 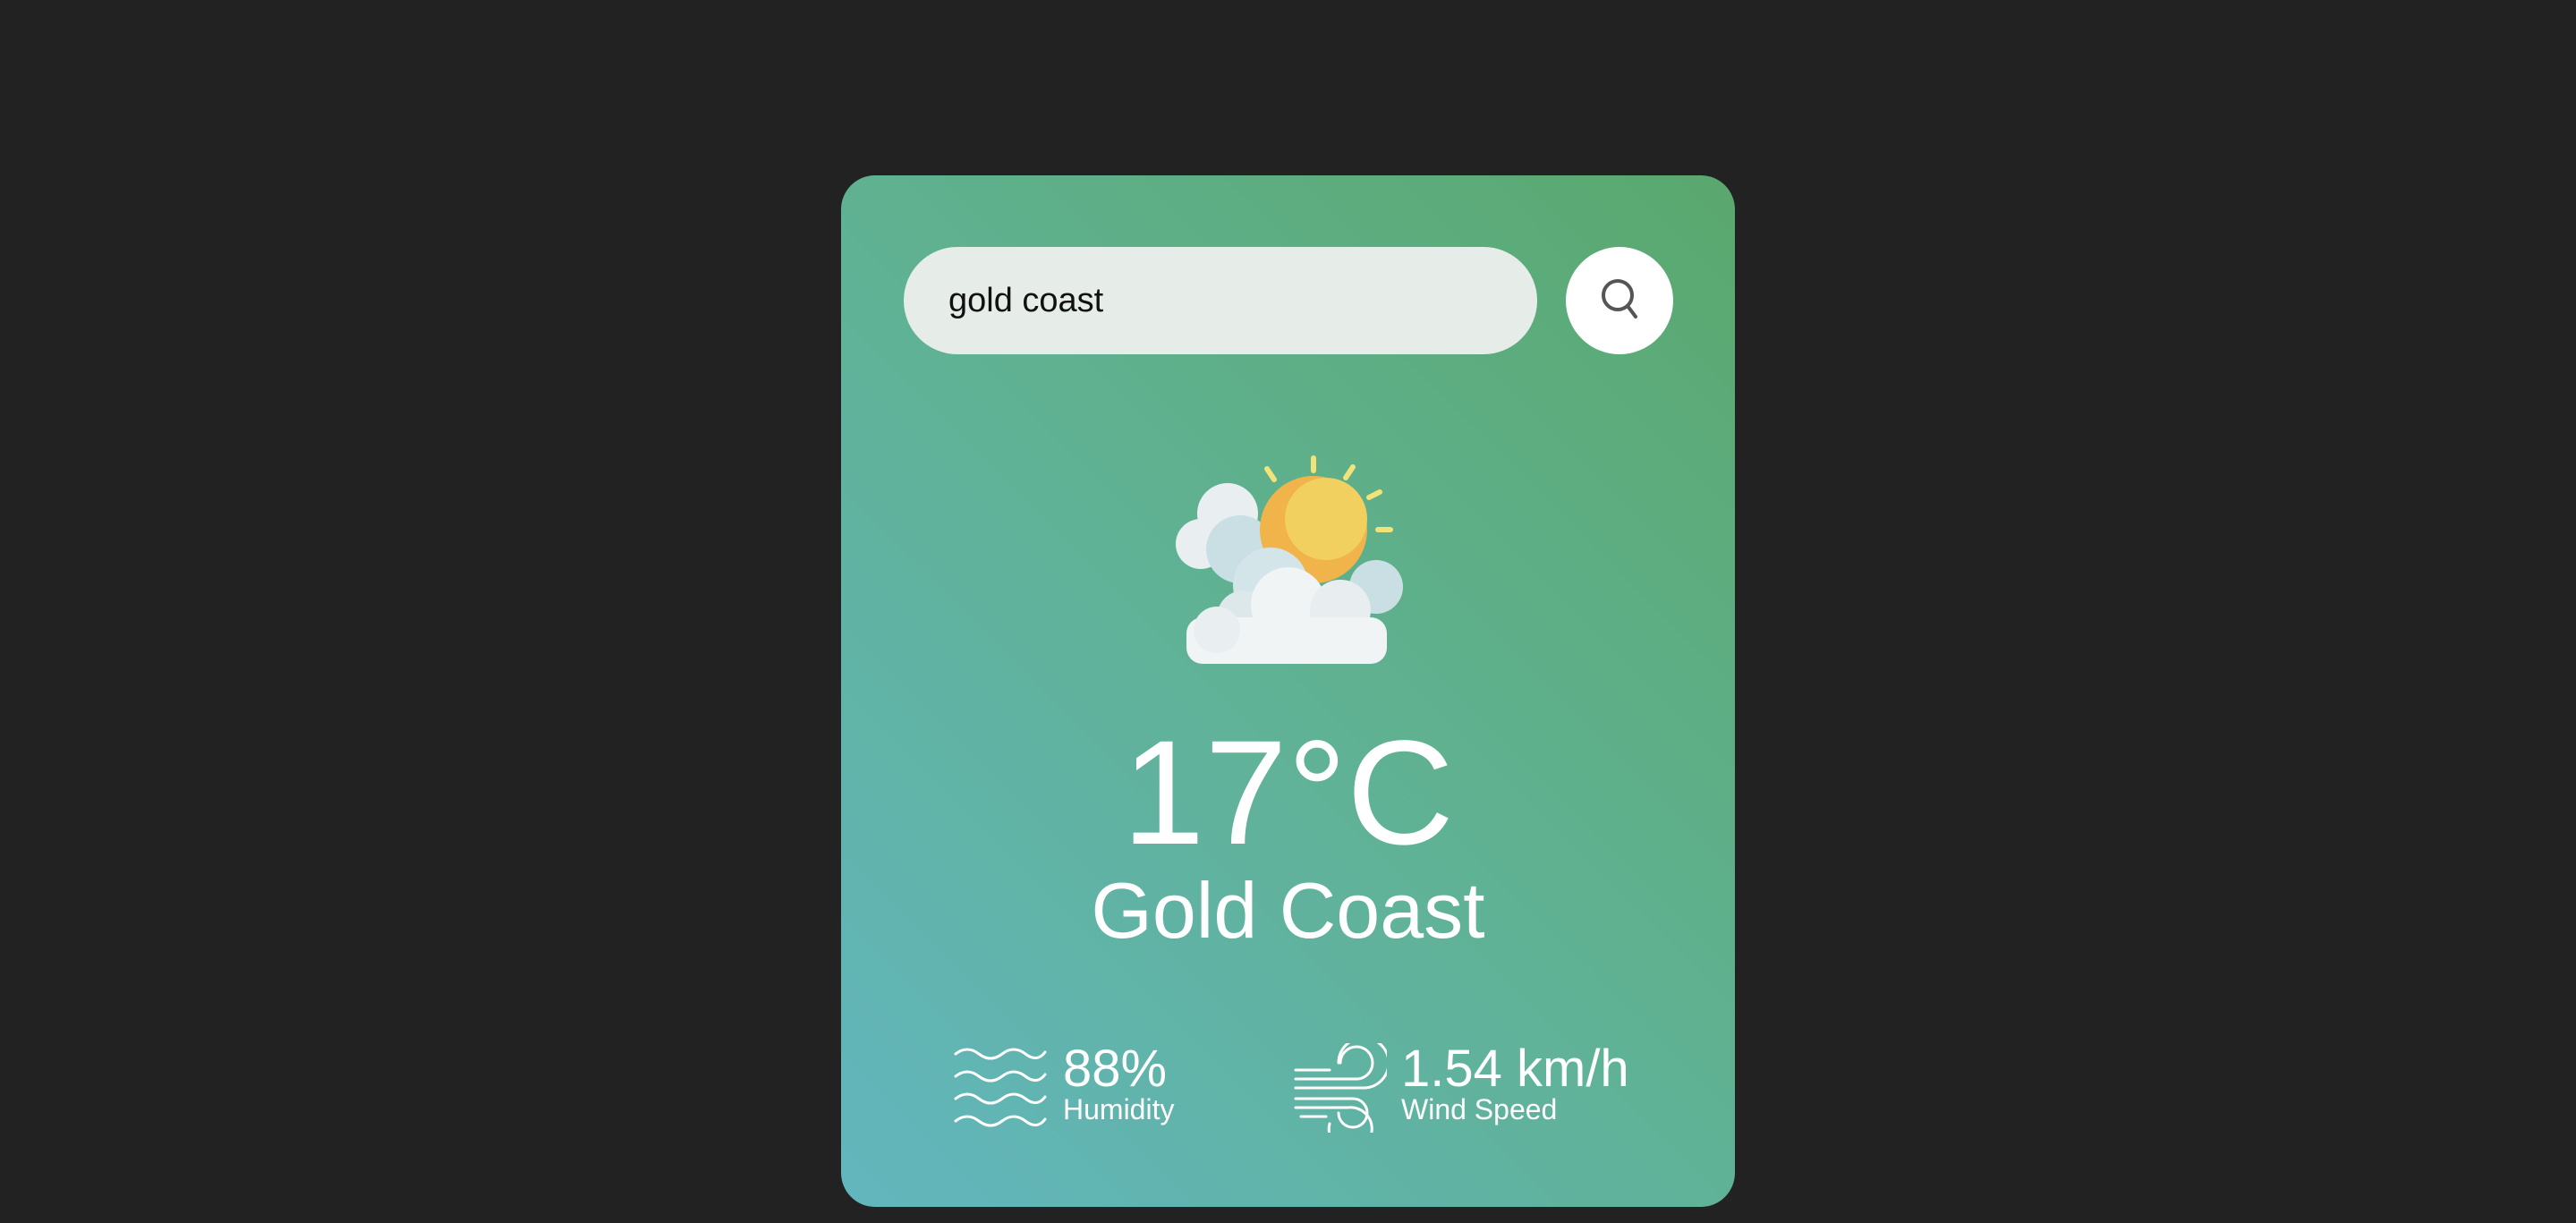 What do you see at coordinates (1220, 300) in the screenshot?
I see `city-search-input` at bounding box center [1220, 300].